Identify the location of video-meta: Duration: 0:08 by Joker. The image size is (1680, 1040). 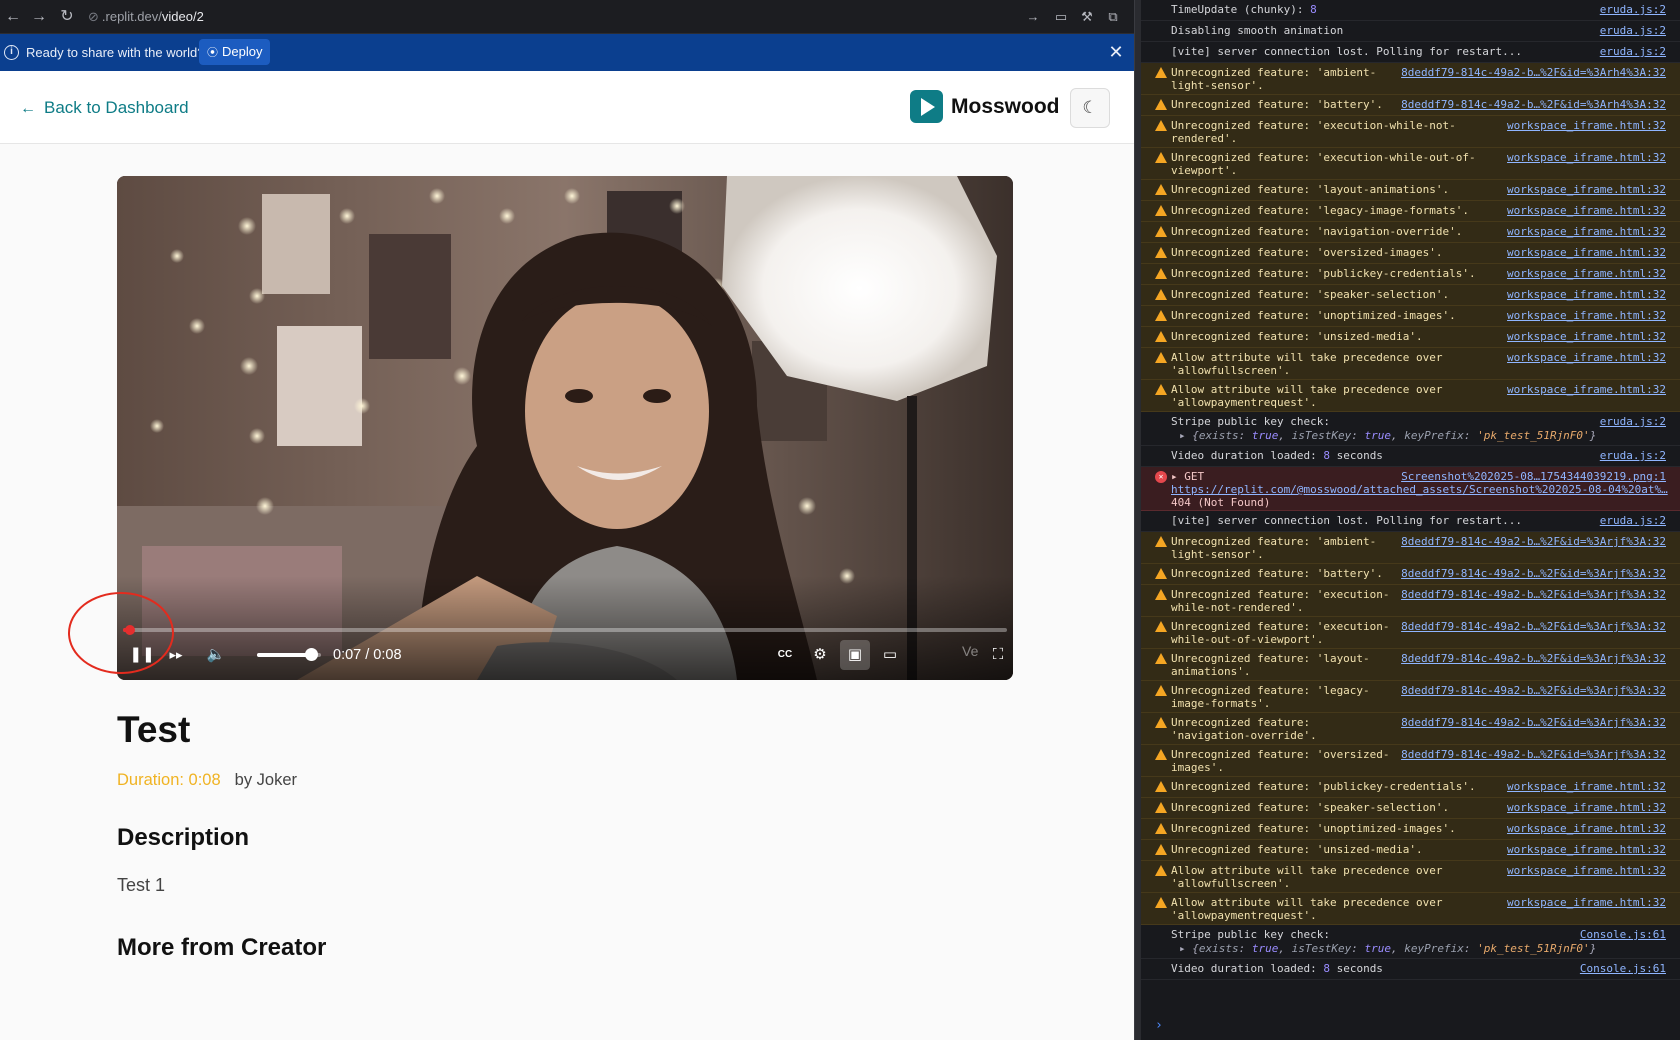
(207, 780).